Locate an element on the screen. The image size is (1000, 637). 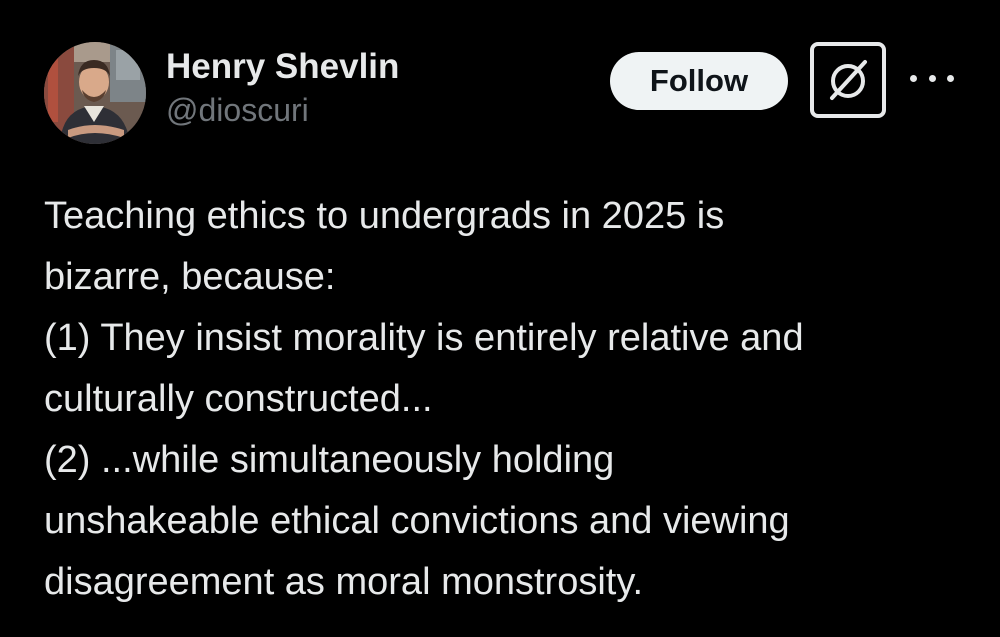
tweet-line: bizarre, because: is located at coordinates (190, 277).